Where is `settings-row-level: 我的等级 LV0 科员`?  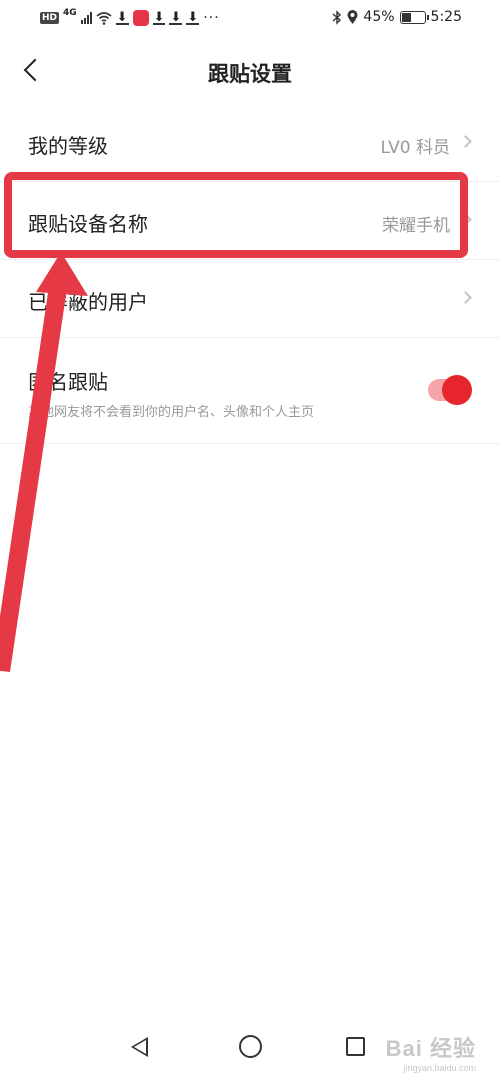 settings-row-level: 我的等级 LV0 科员 is located at coordinates (250, 143).